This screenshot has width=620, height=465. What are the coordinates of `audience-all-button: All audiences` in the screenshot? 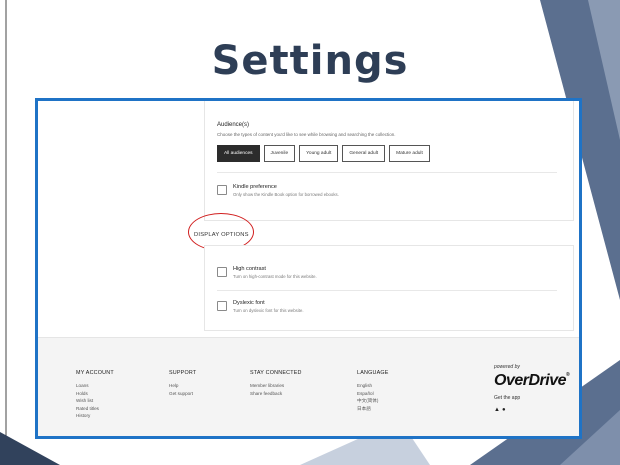 It's located at (238, 153).